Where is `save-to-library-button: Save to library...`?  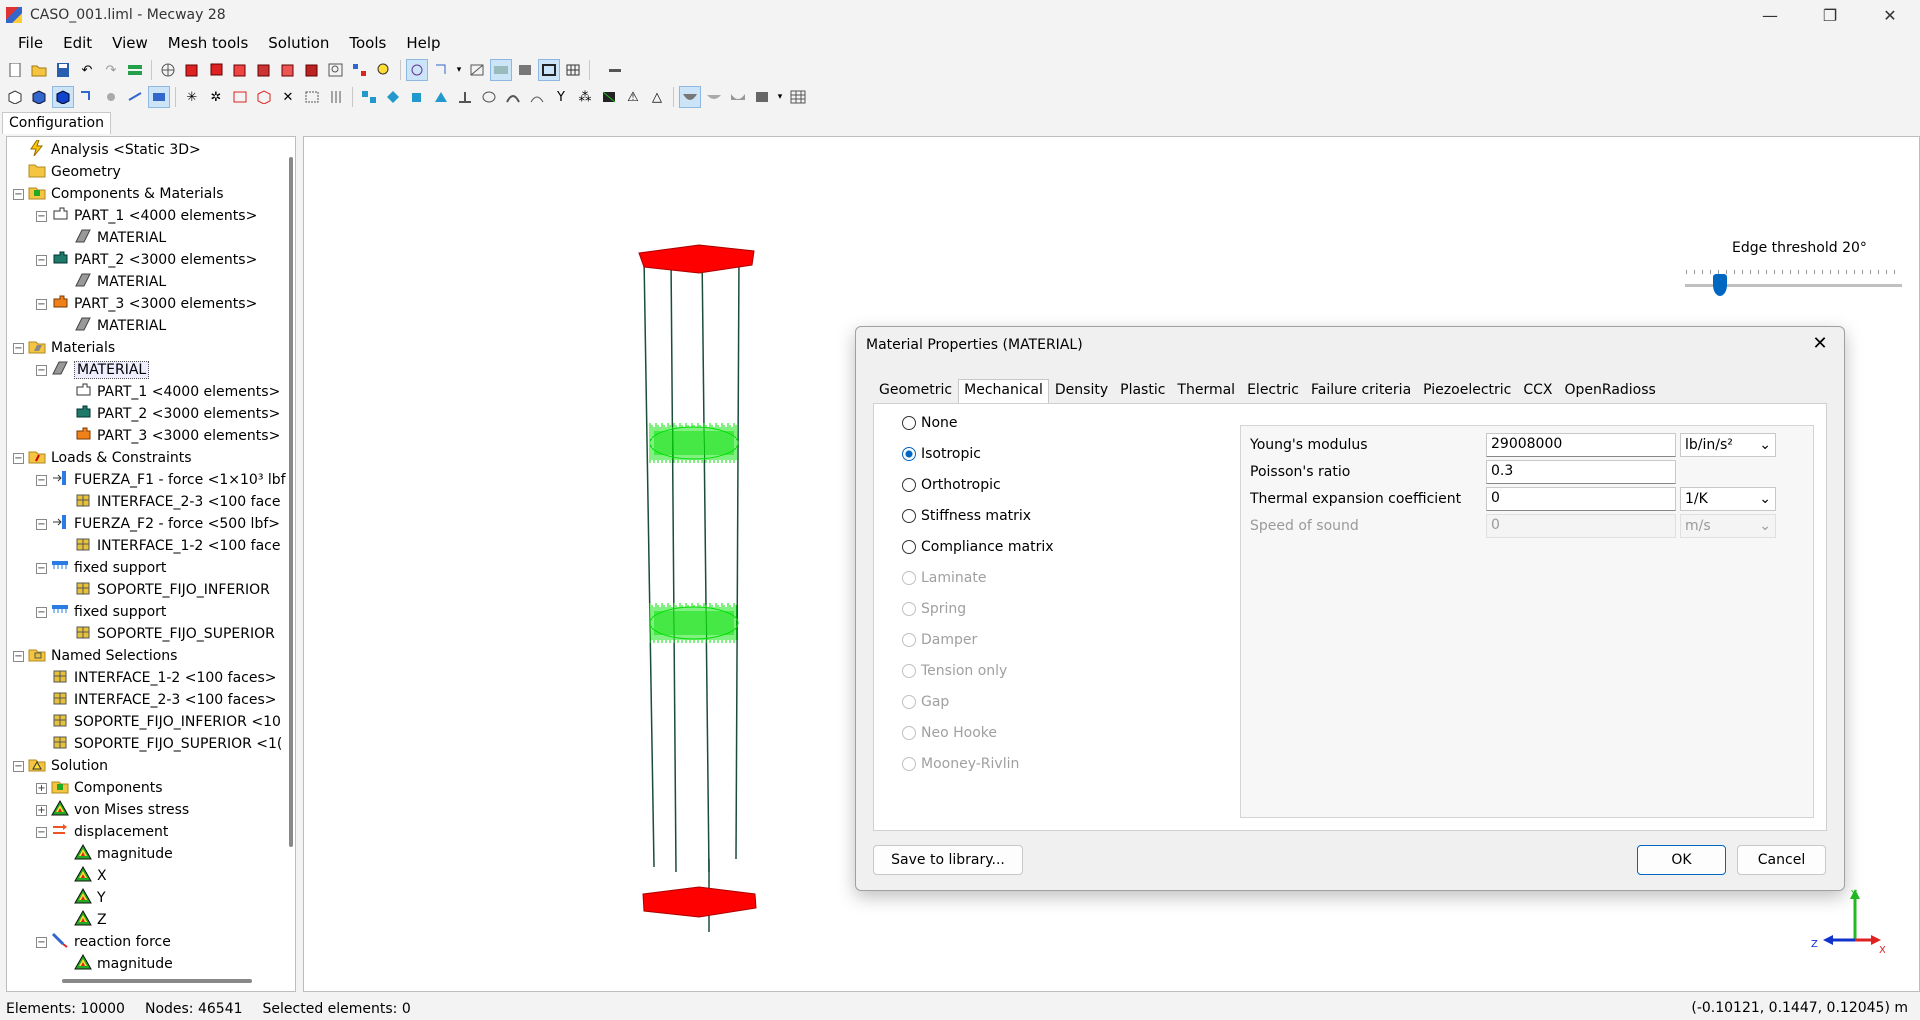 save-to-library-button: Save to library... is located at coordinates (948, 860).